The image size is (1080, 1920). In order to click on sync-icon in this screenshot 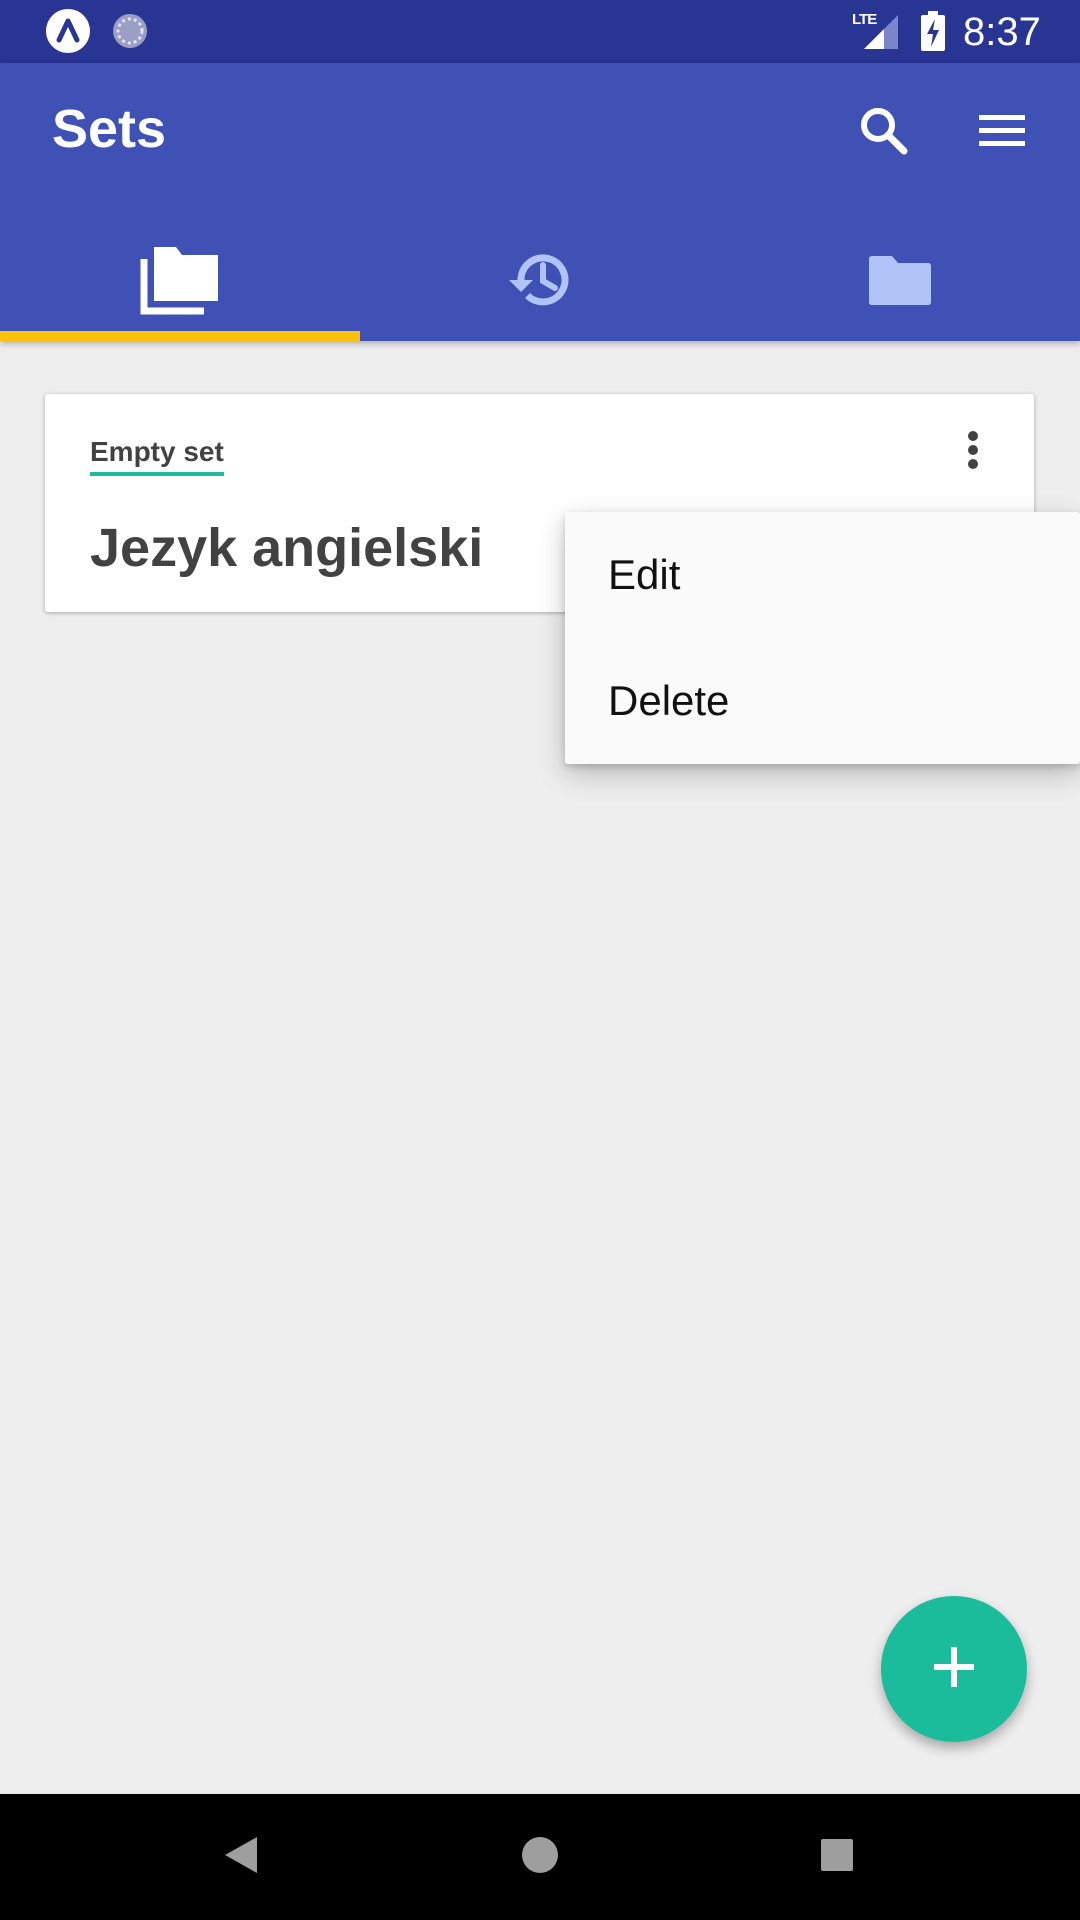, I will do `click(130, 33)`.